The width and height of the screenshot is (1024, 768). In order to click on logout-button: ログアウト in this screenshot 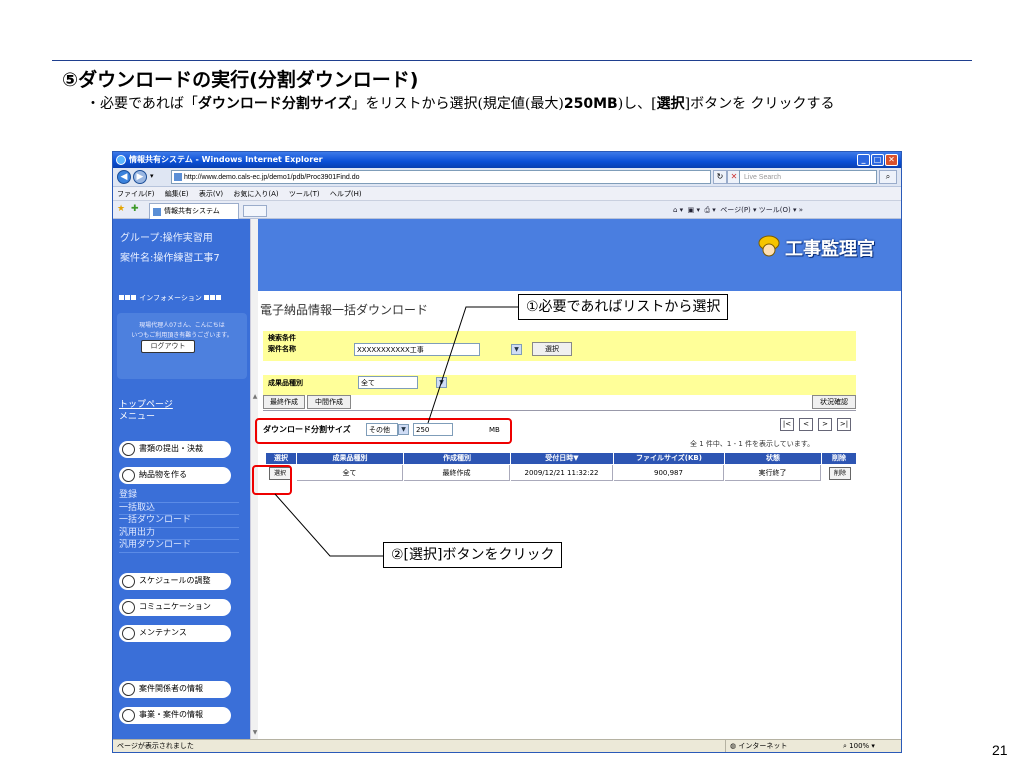, I will do `click(168, 346)`.